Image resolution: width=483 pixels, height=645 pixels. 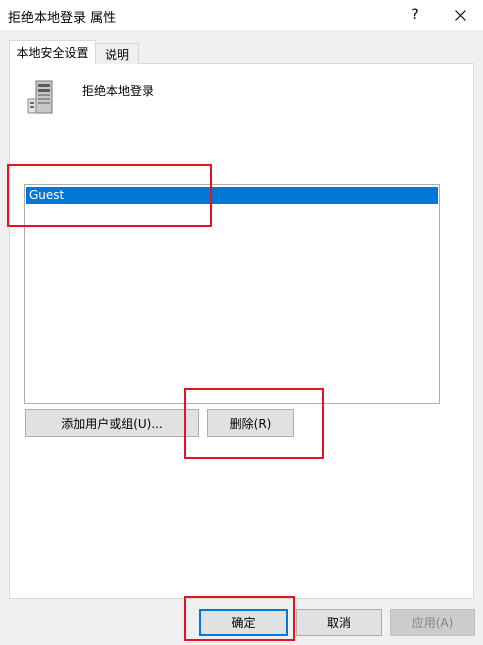 I want to click on close-button, so click(x=460, y=15).